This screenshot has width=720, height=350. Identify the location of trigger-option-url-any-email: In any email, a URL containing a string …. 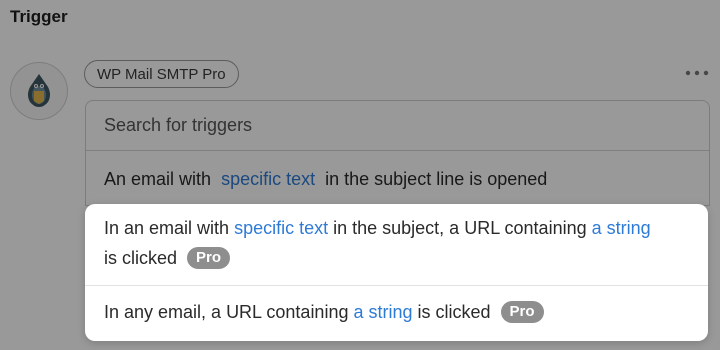
(396, 313).